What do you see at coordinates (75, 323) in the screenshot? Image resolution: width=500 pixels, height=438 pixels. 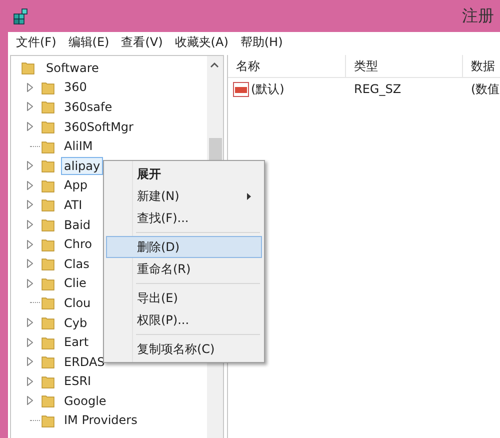 I see `tree-item: Cyb` at bounding box center [75, 323].